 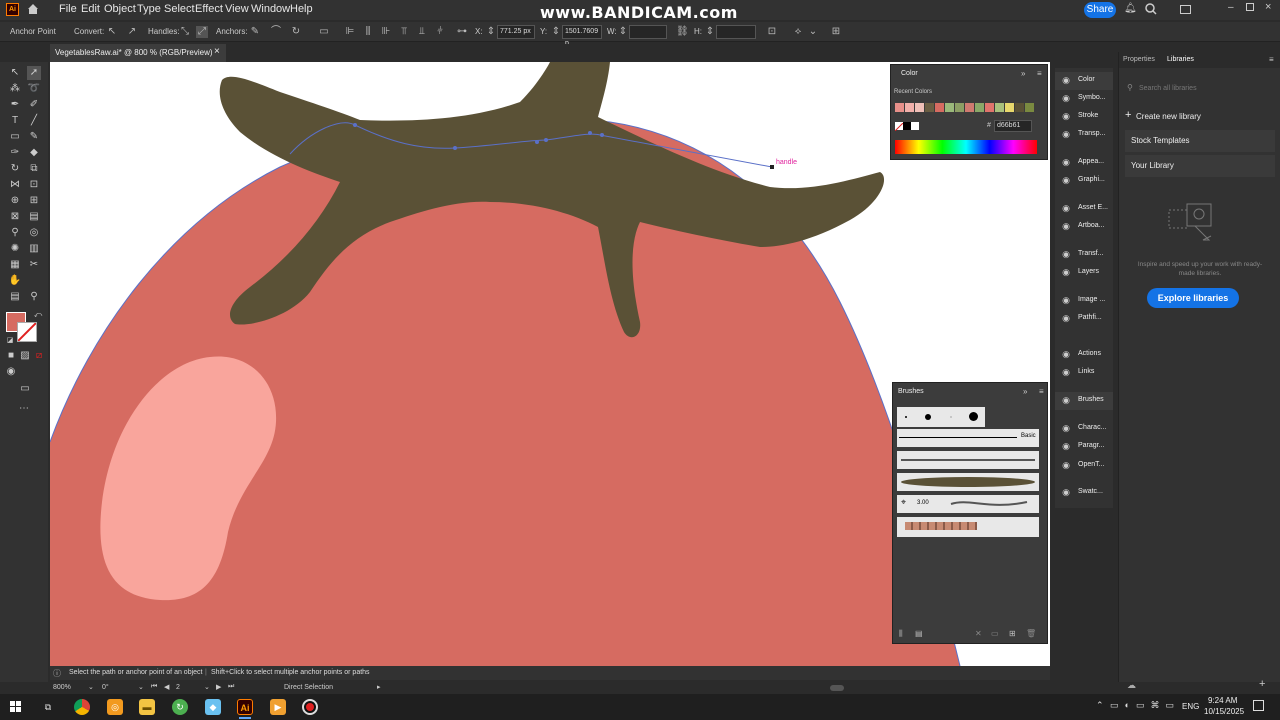 I want to click on scale-tool-icon: ⧉, so click(x=34, y=169).